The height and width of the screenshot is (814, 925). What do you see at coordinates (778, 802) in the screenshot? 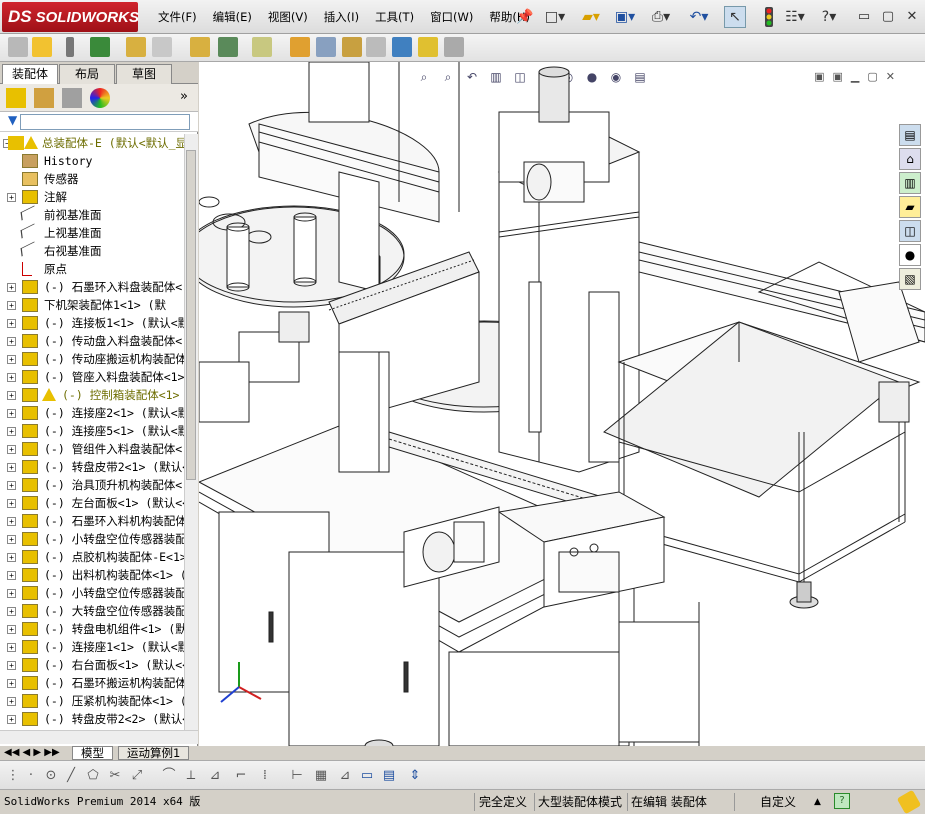
I see `units-selector: 自定义` at bounding box center [778, 802].